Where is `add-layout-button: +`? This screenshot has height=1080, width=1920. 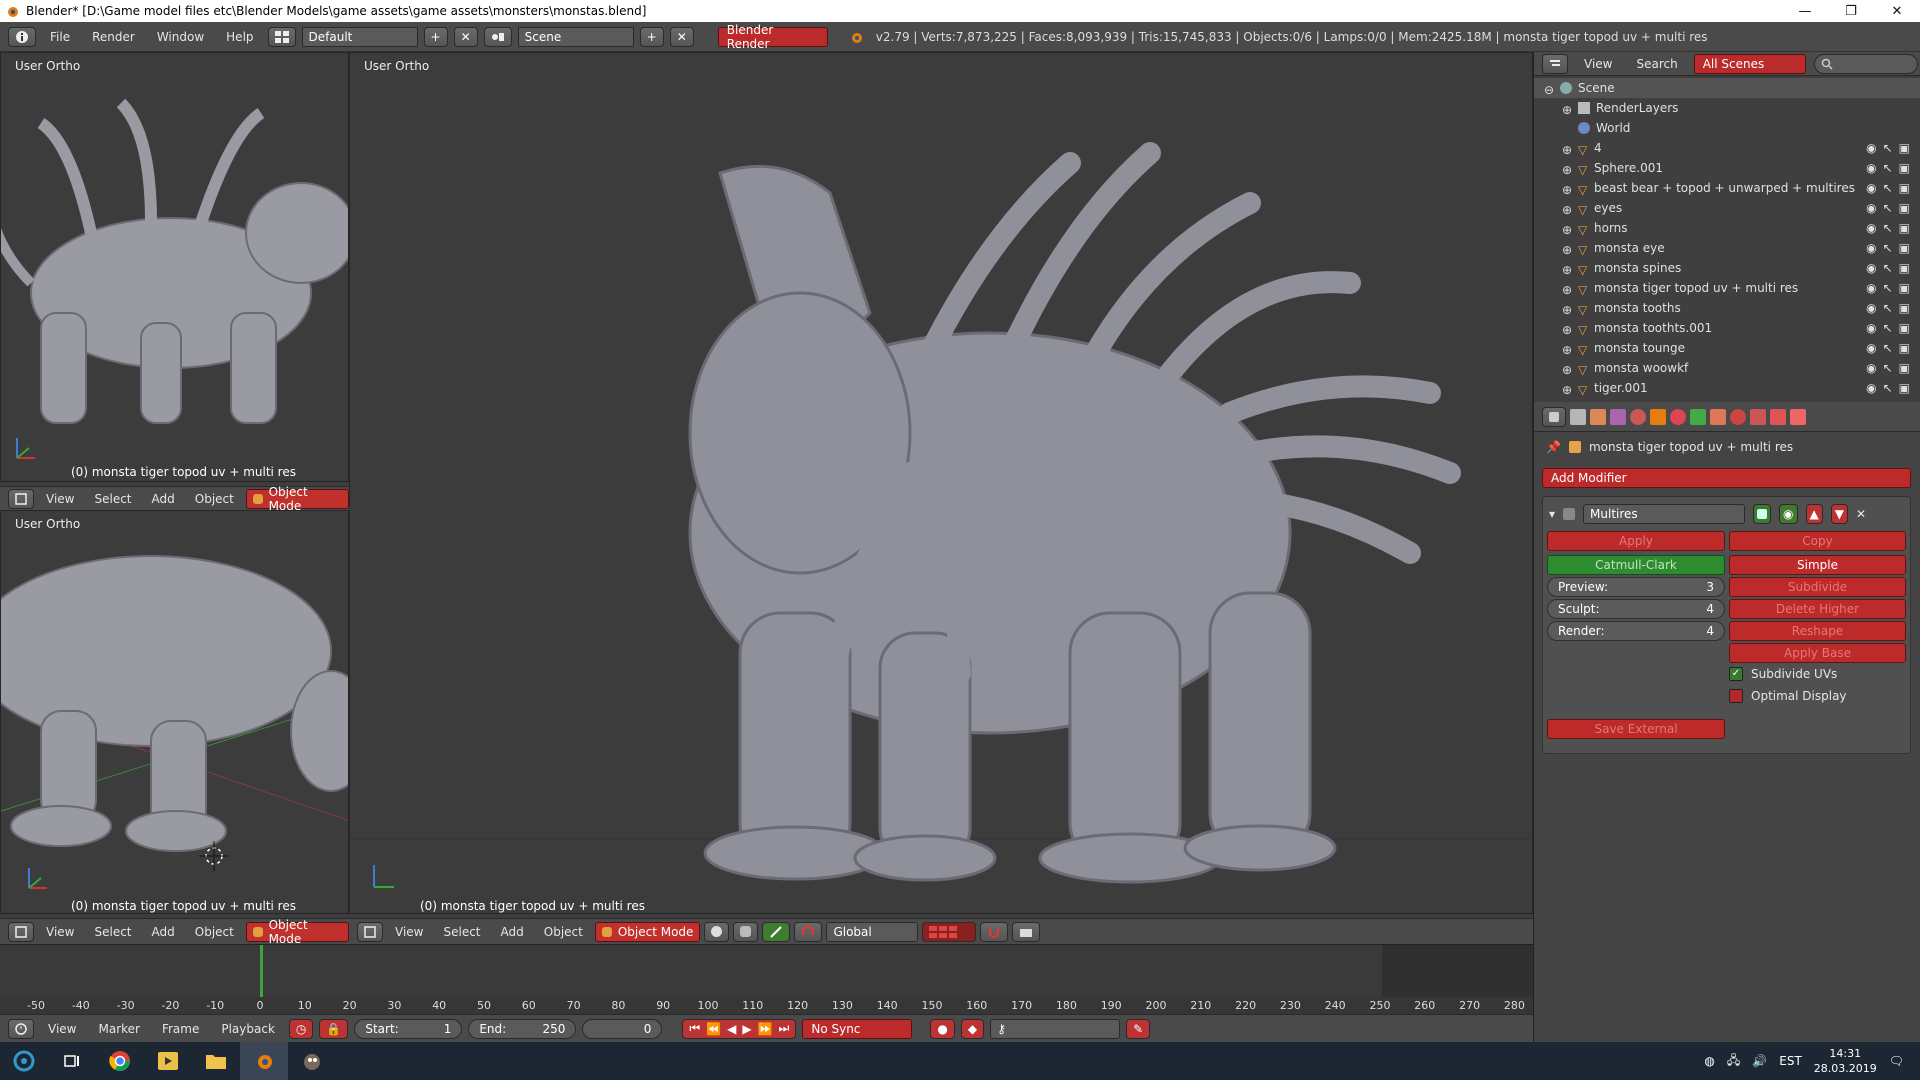 add-layout-button: + is located at coordinates (435, 36).